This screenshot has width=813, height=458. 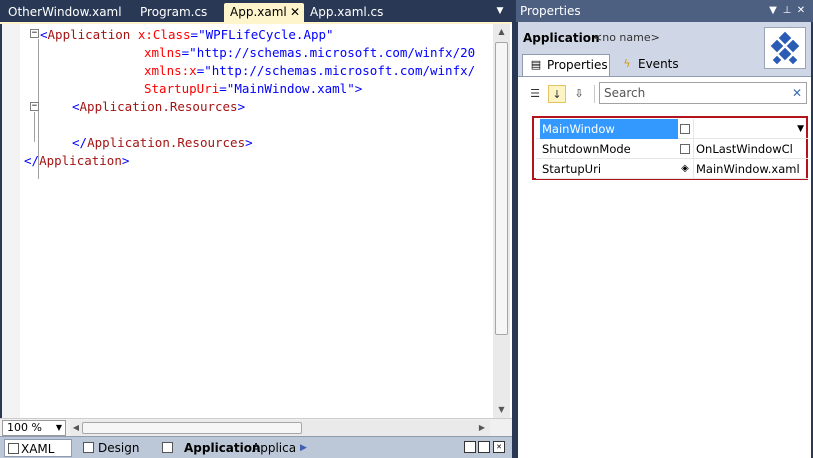 I want to click on breadcrumb-element: Application, so click(x=222, y=448).